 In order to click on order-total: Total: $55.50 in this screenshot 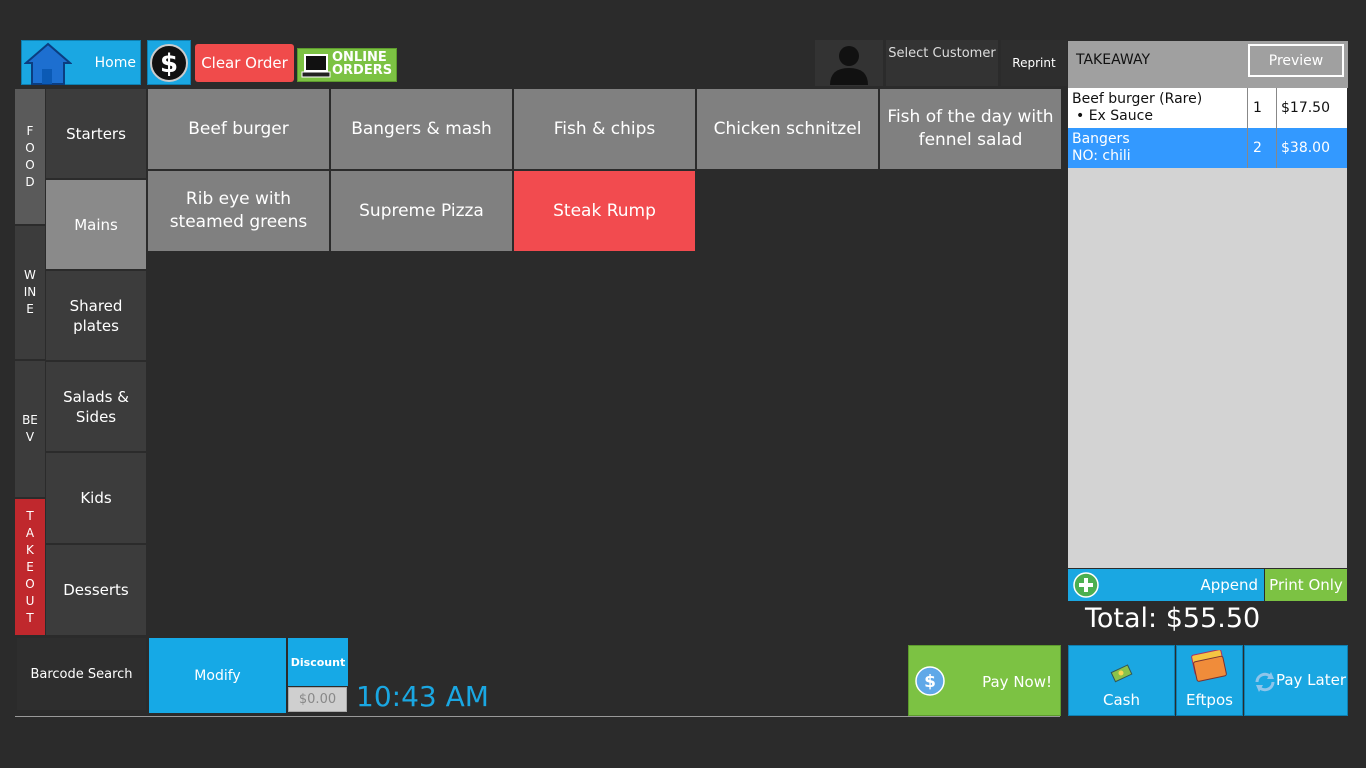, I will do `click(1173, 618)`.